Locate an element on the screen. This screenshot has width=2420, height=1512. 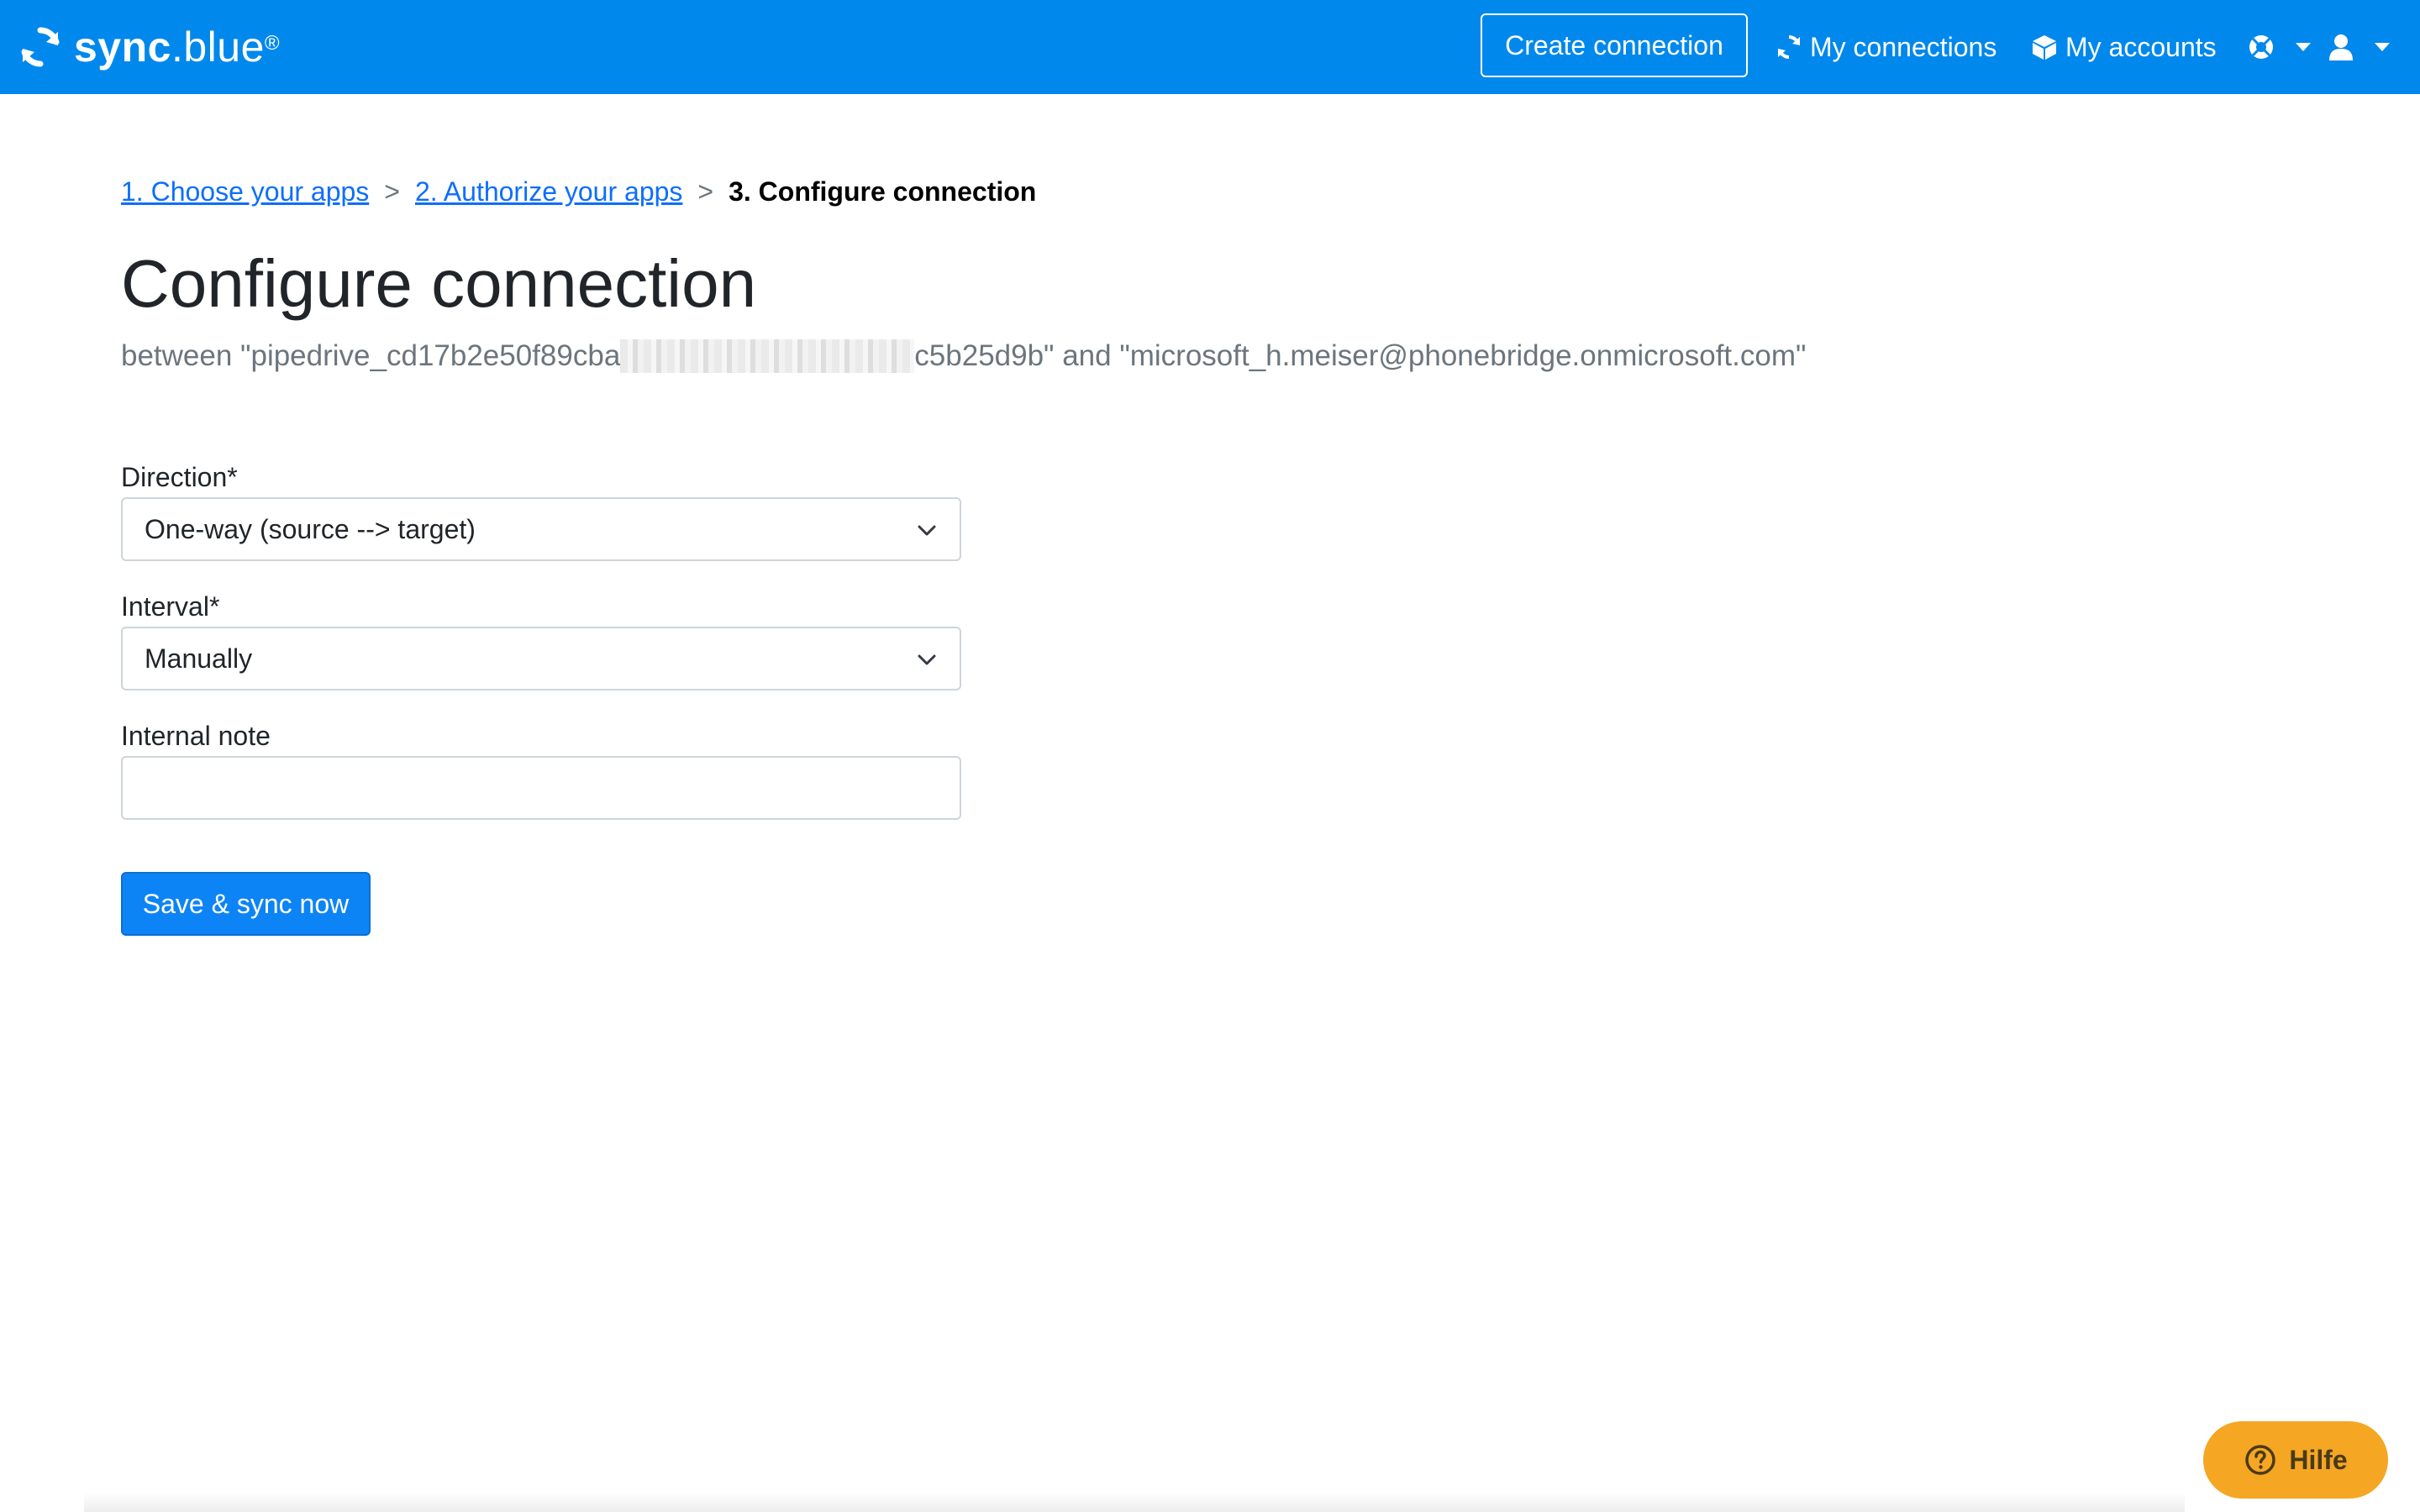
nav-my-connections: My connections is located at coordinates (1885, 47).